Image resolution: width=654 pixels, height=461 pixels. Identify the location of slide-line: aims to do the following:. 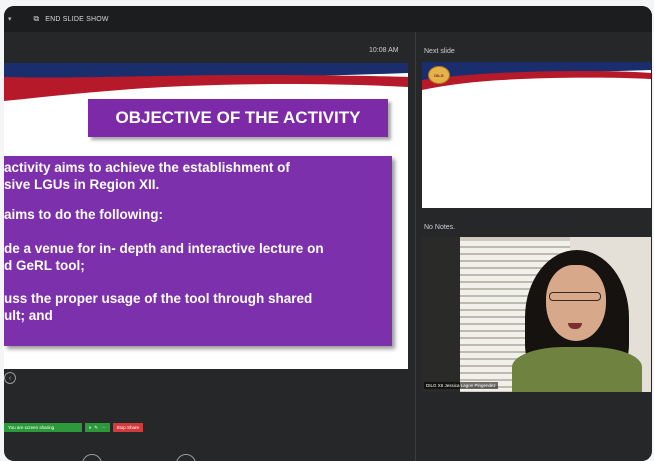
(83, 214).